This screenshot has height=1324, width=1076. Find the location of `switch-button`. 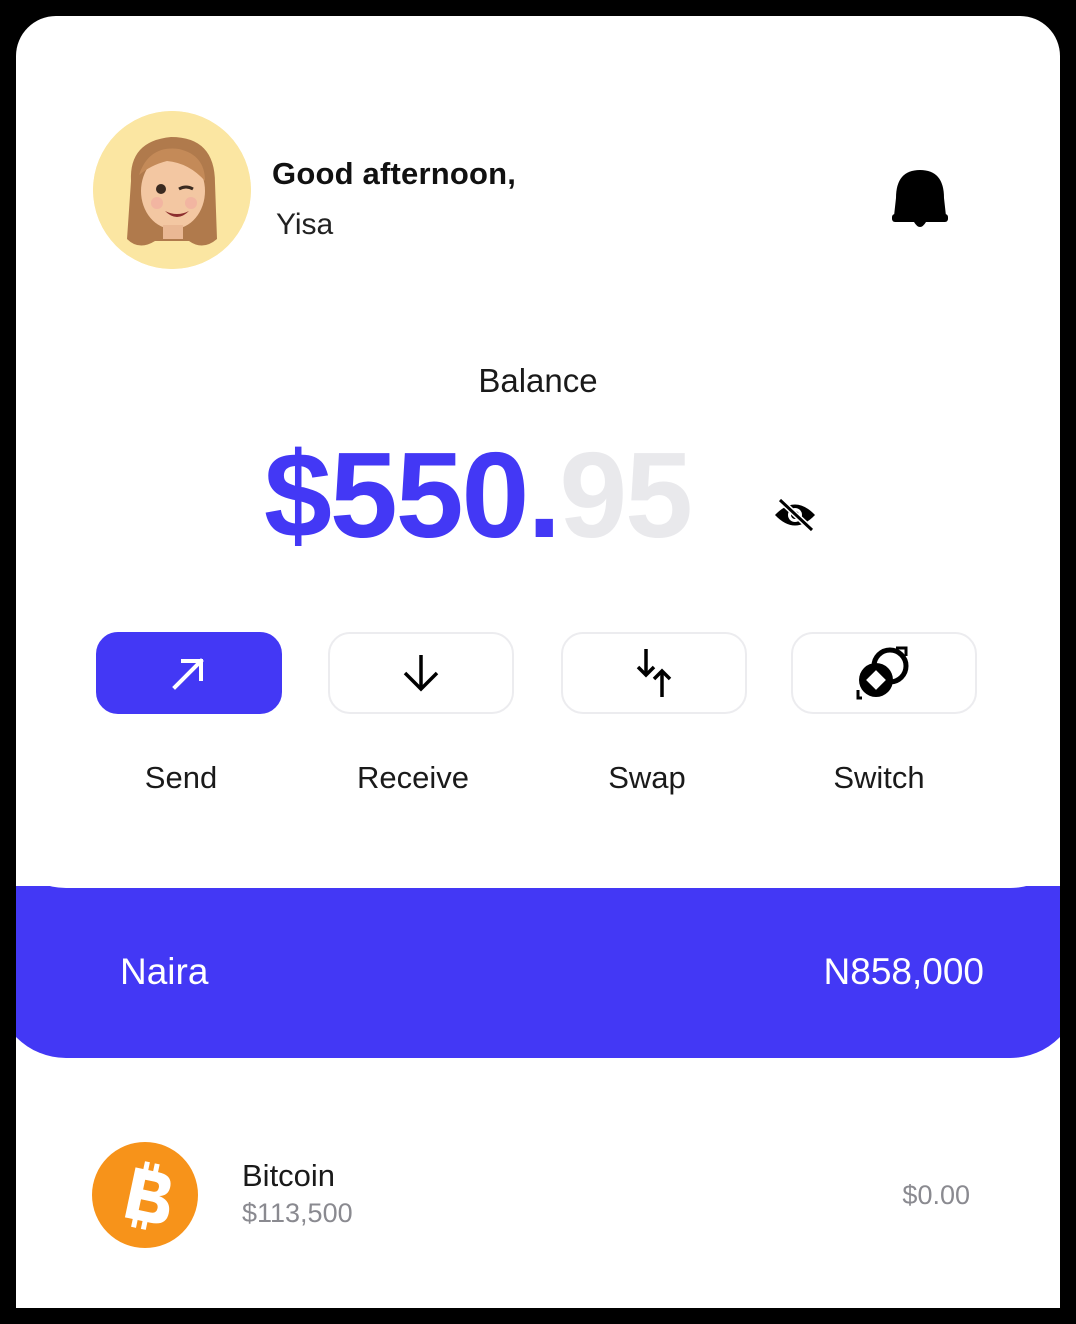

switch-button is located at coordinates (884, 673).